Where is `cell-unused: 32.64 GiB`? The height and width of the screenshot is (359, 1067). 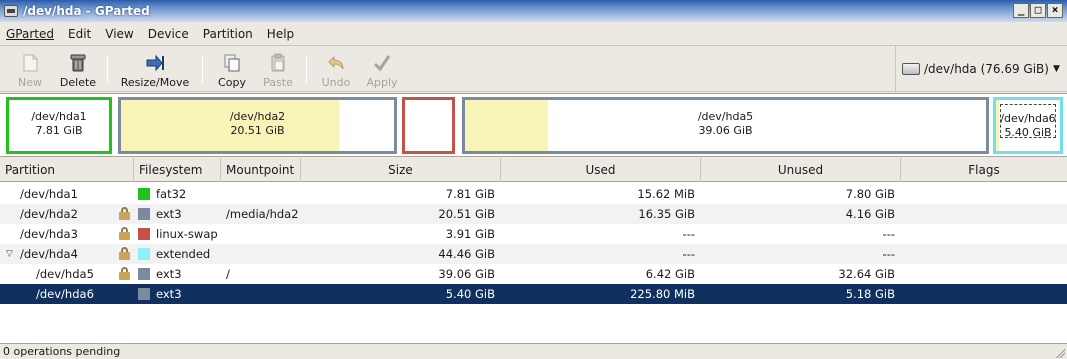
cell-unused: 32.64 GiB is located at coordinates (866, 274).